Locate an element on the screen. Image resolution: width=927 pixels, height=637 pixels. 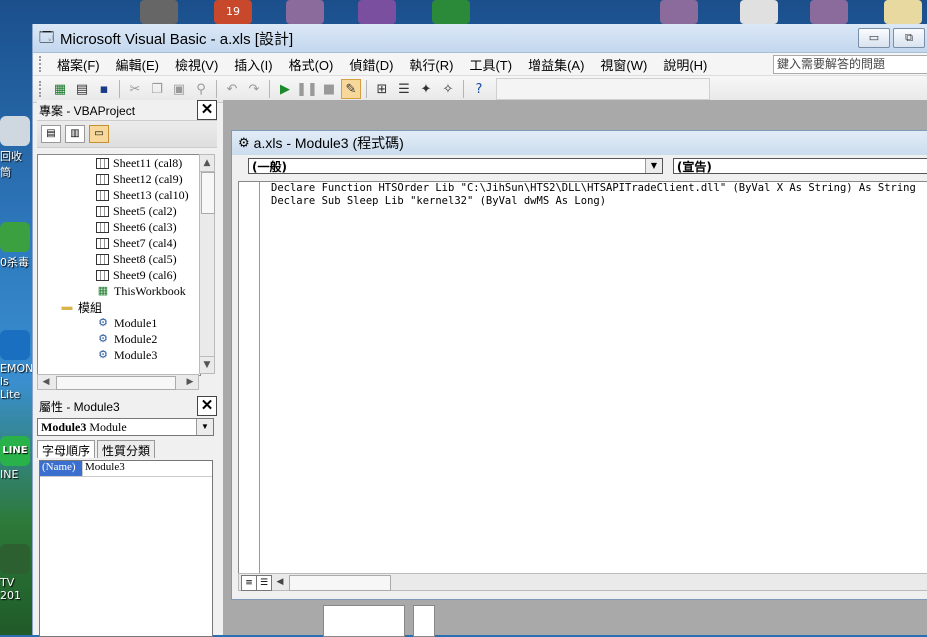
line-shortcut: LINE INE is located at coordinates (16, 458).